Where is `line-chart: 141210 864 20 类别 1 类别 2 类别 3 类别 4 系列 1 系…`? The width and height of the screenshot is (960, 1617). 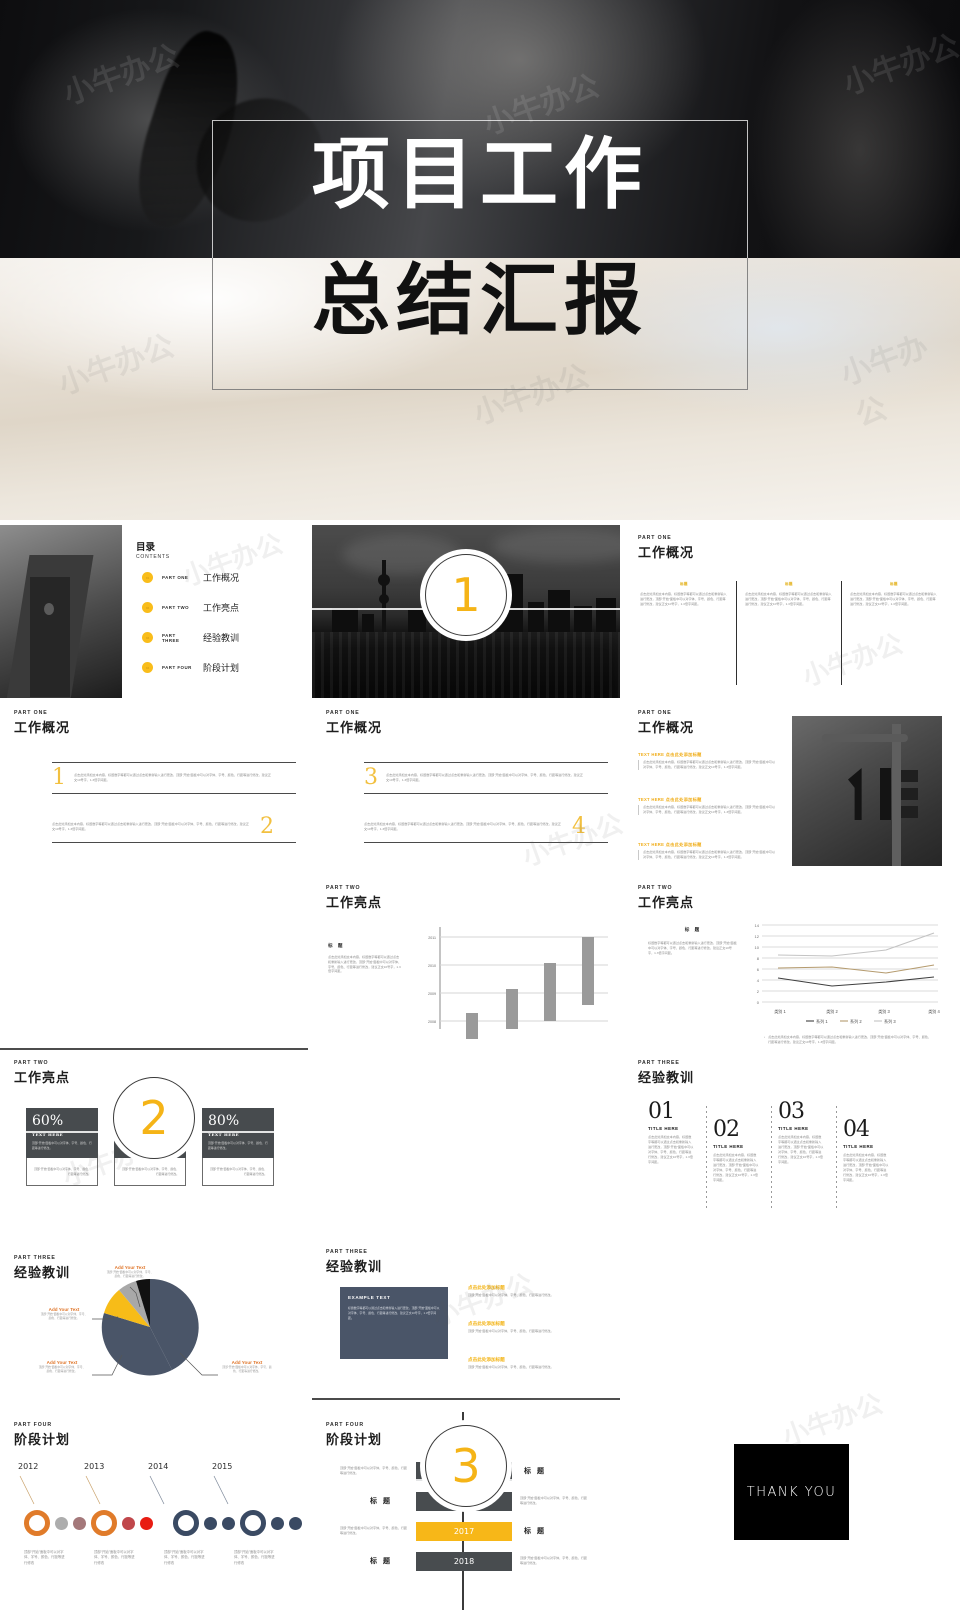 line-chart: 141210 864 20 类别 1 类别 2 类别 3 类别 4 系列 1 系… is located at coordinates (848, 973).